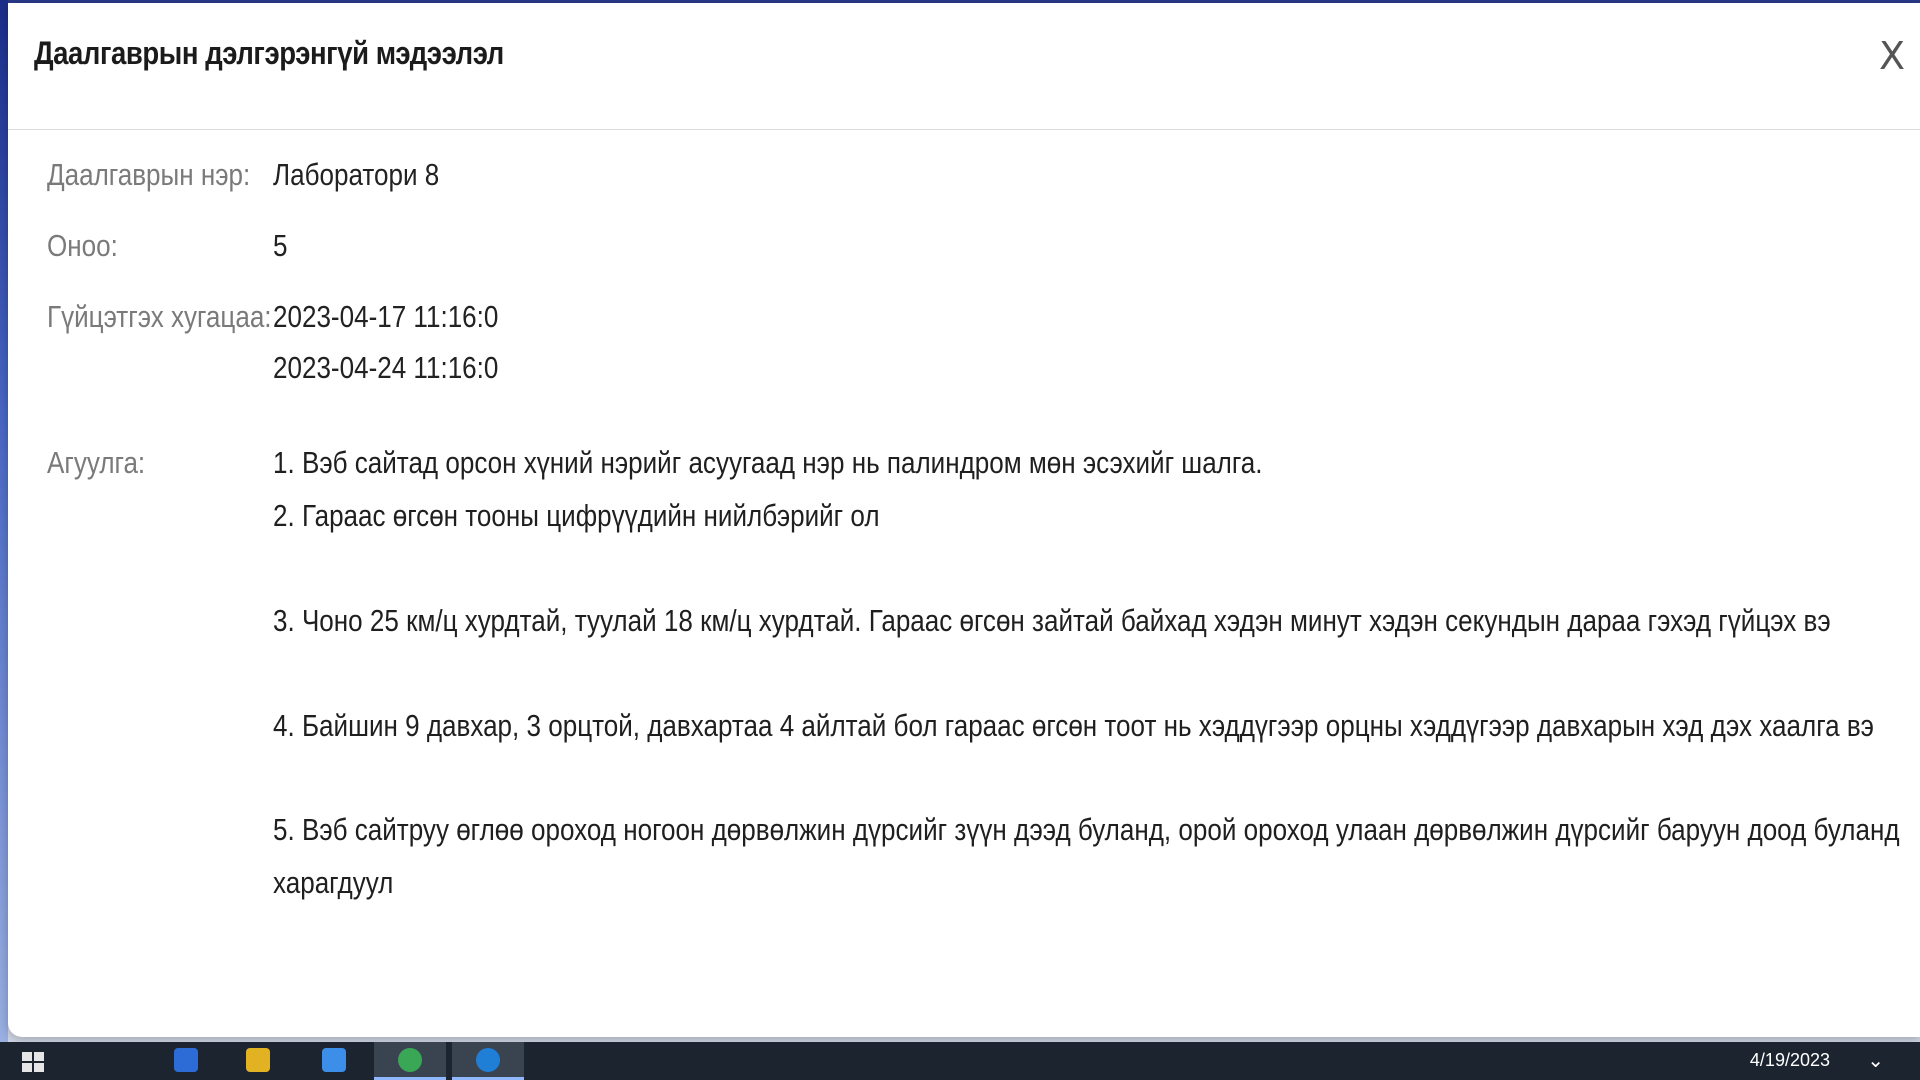 This screenshot has width=1920, height=1080. What do you see at coordinates (82, 245) in the screenshot?
I see `score-label: Оноо:` at bounding box center [82, 245].